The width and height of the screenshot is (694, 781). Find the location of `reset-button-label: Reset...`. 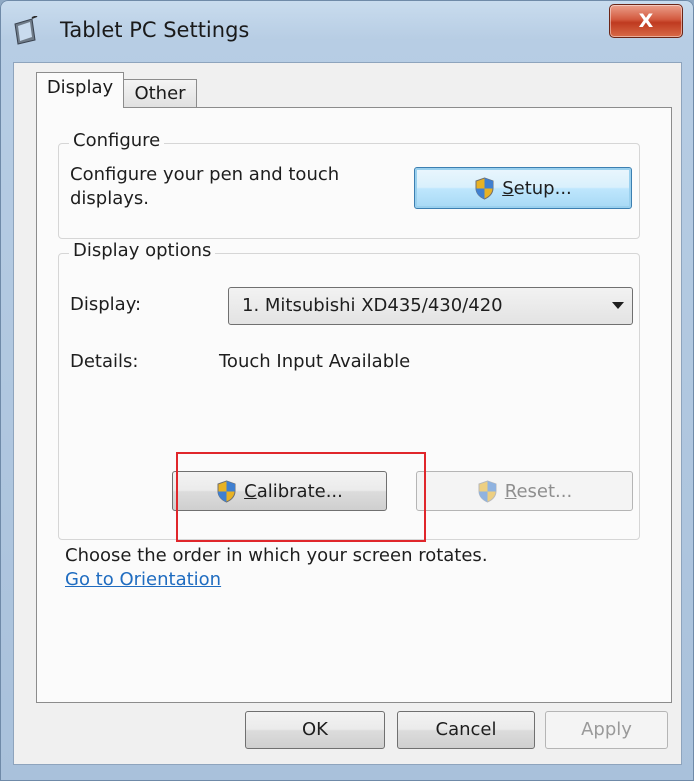

reset-button-label: Reset... is located at coordinates (538, 491).